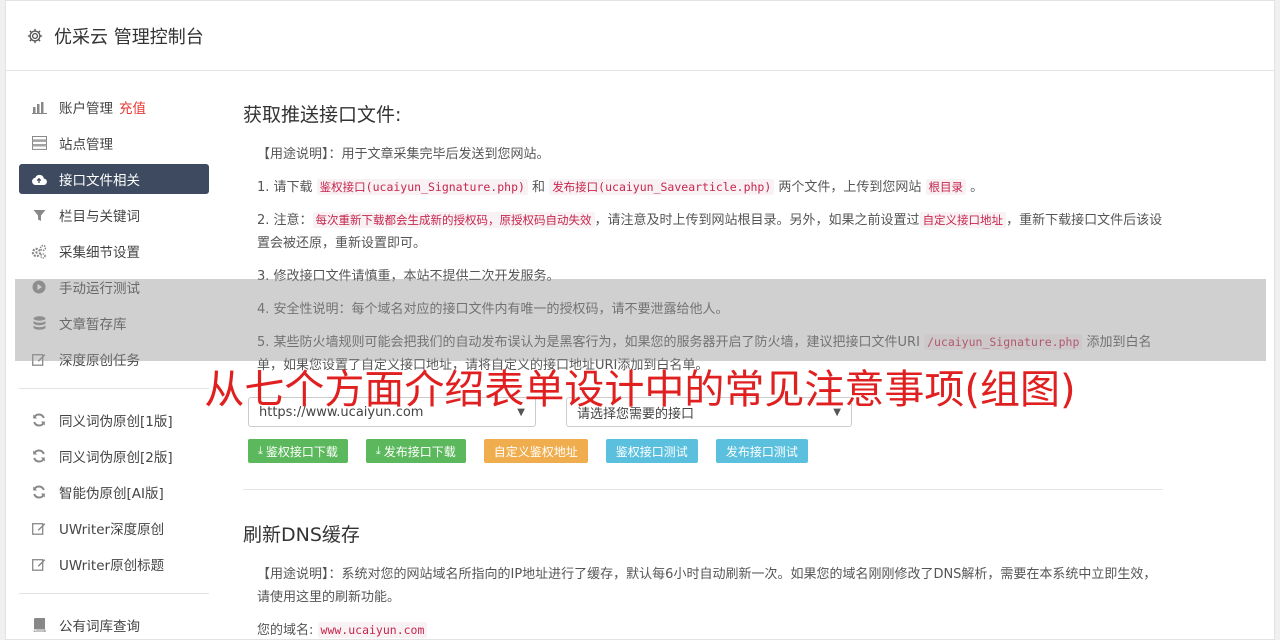 The height and width of the screenshot is (640, 1280). What do you see at coordinates (946, 187) in the screenshot?
I see `root-dir-label: 根目录` at bounding box center [946, 187].